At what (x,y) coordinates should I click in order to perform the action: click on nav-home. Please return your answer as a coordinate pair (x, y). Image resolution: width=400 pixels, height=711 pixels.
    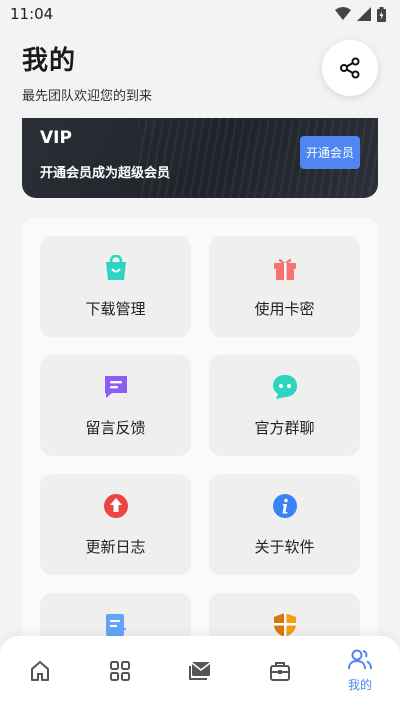
    Looking at the image, I should click on (40, 671).